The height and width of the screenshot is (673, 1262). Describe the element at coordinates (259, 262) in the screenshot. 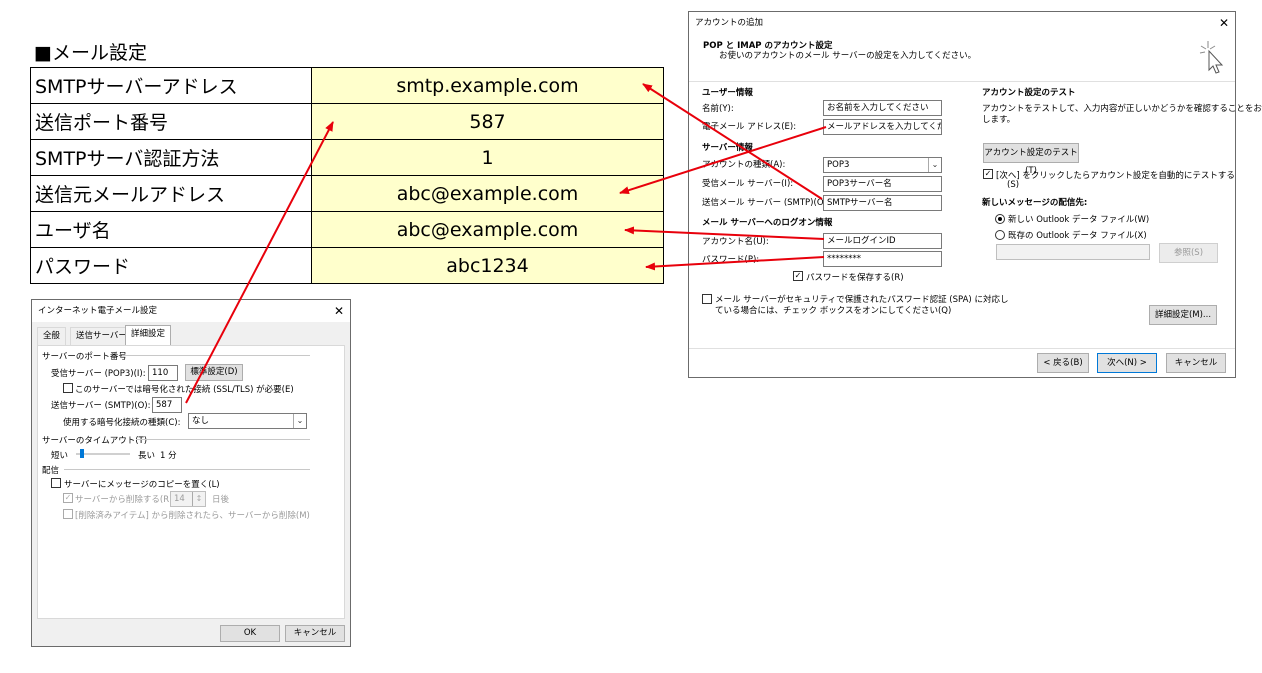

I see `arrow-smtp-port` at that location.